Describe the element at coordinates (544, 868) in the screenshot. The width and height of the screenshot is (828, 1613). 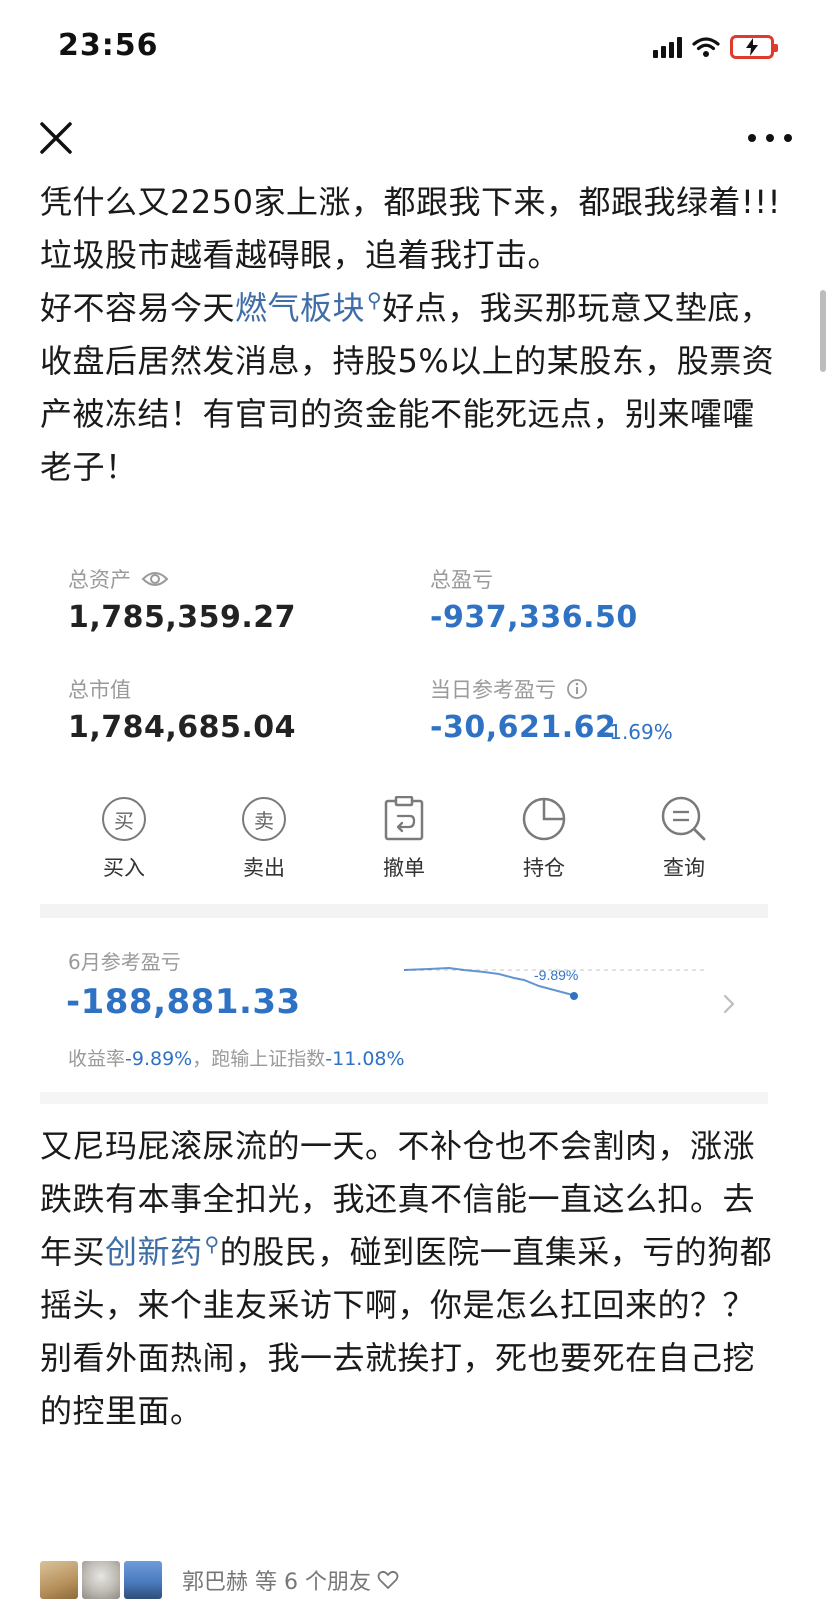
I see `positions-label: 持仓` at that location.